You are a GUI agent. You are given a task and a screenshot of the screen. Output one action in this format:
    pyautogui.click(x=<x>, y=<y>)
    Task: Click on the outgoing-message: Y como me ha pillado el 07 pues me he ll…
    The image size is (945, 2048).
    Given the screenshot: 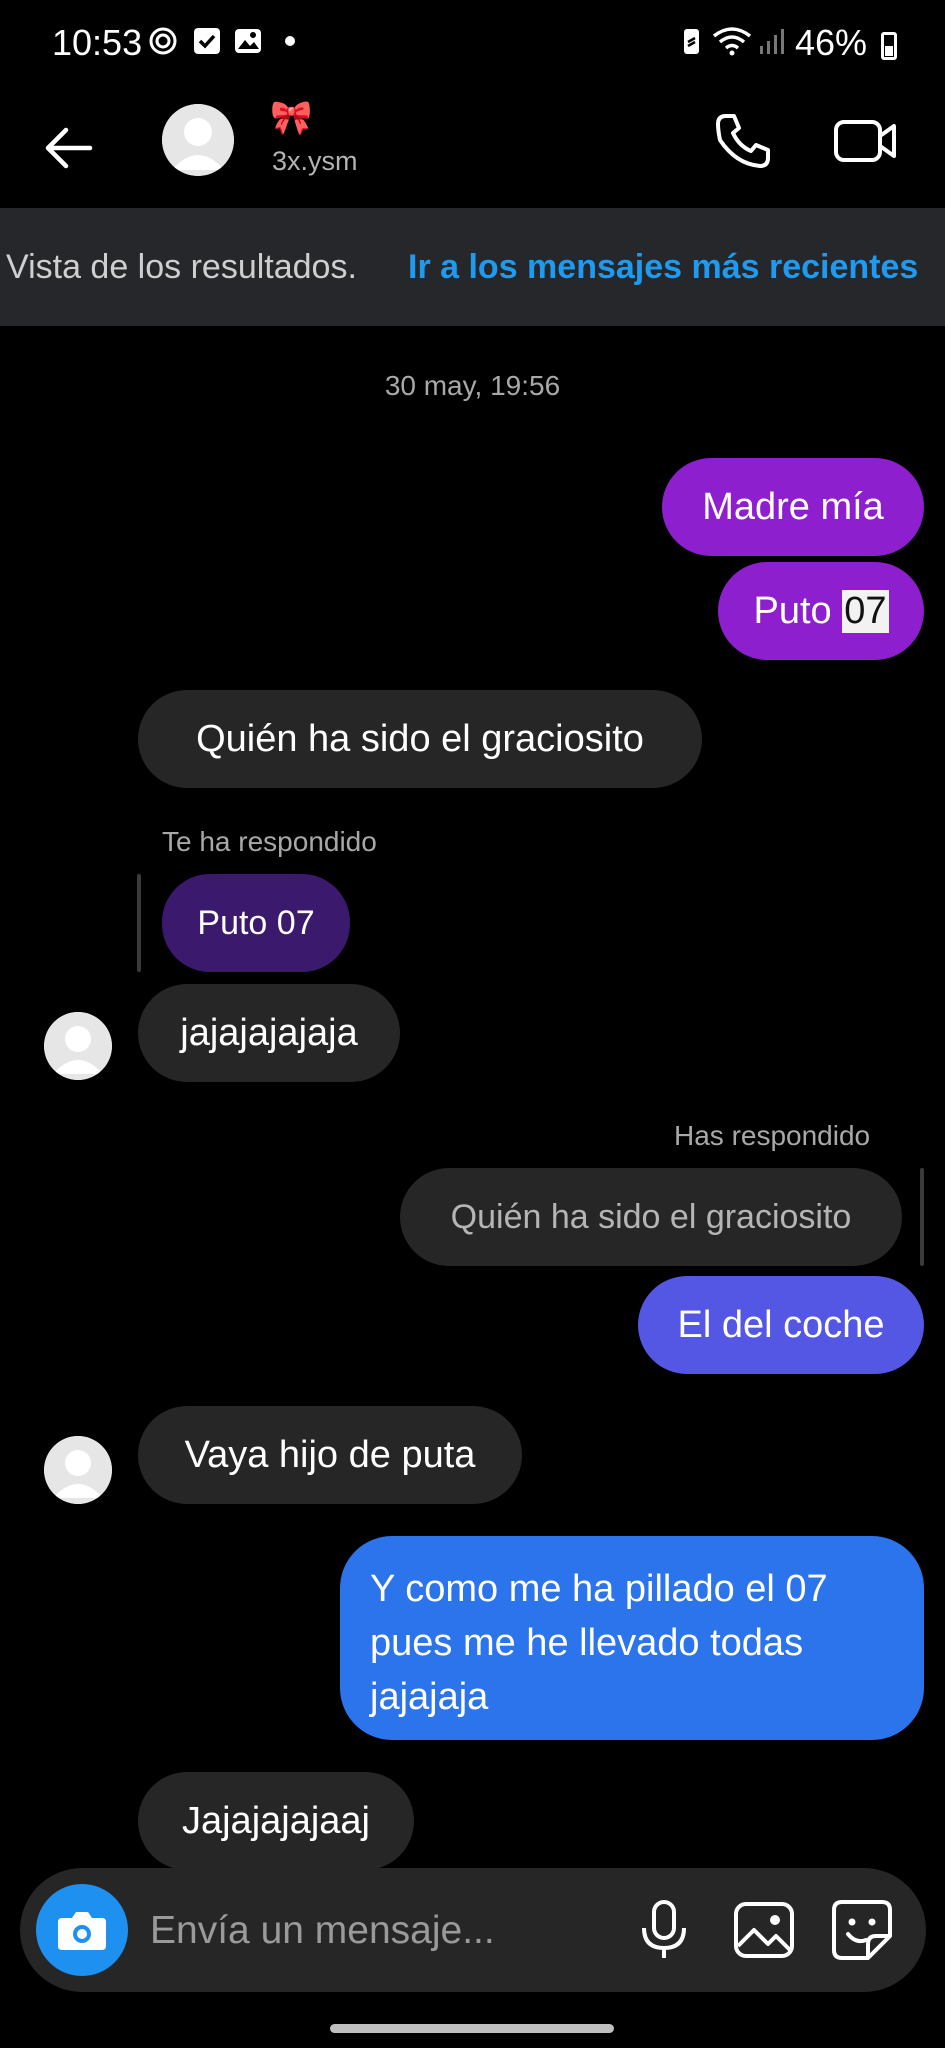 What is the action you would take?
    pyautogui.click(x=632, y=1638)
    